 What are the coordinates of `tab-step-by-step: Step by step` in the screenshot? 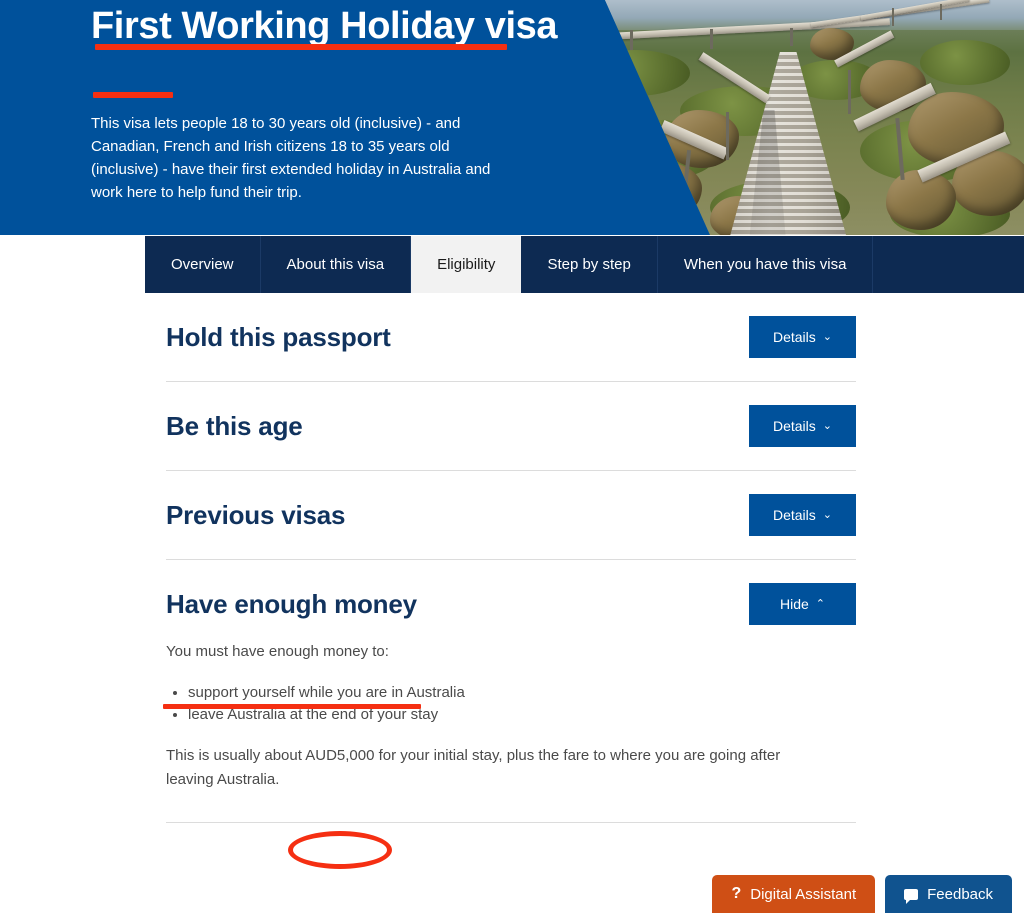 It's located at (589, 264).